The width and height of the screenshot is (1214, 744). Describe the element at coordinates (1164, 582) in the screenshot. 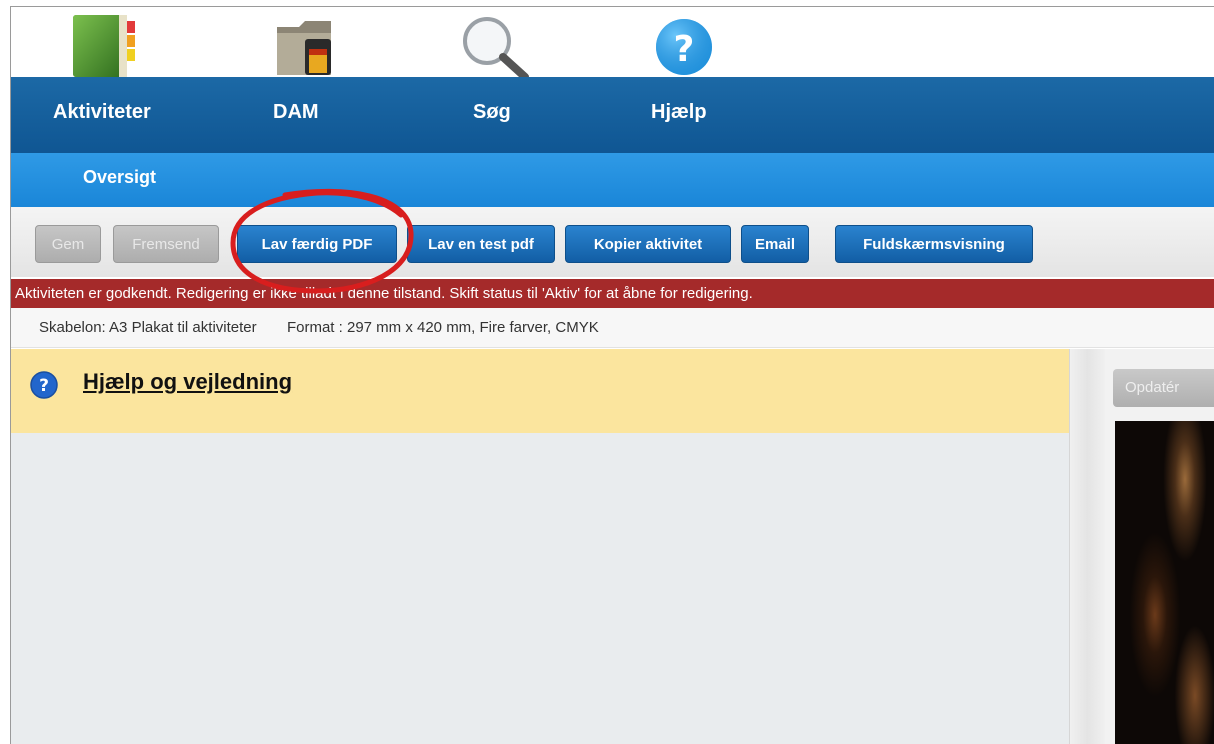

I see `poster-preview-image` at that location.